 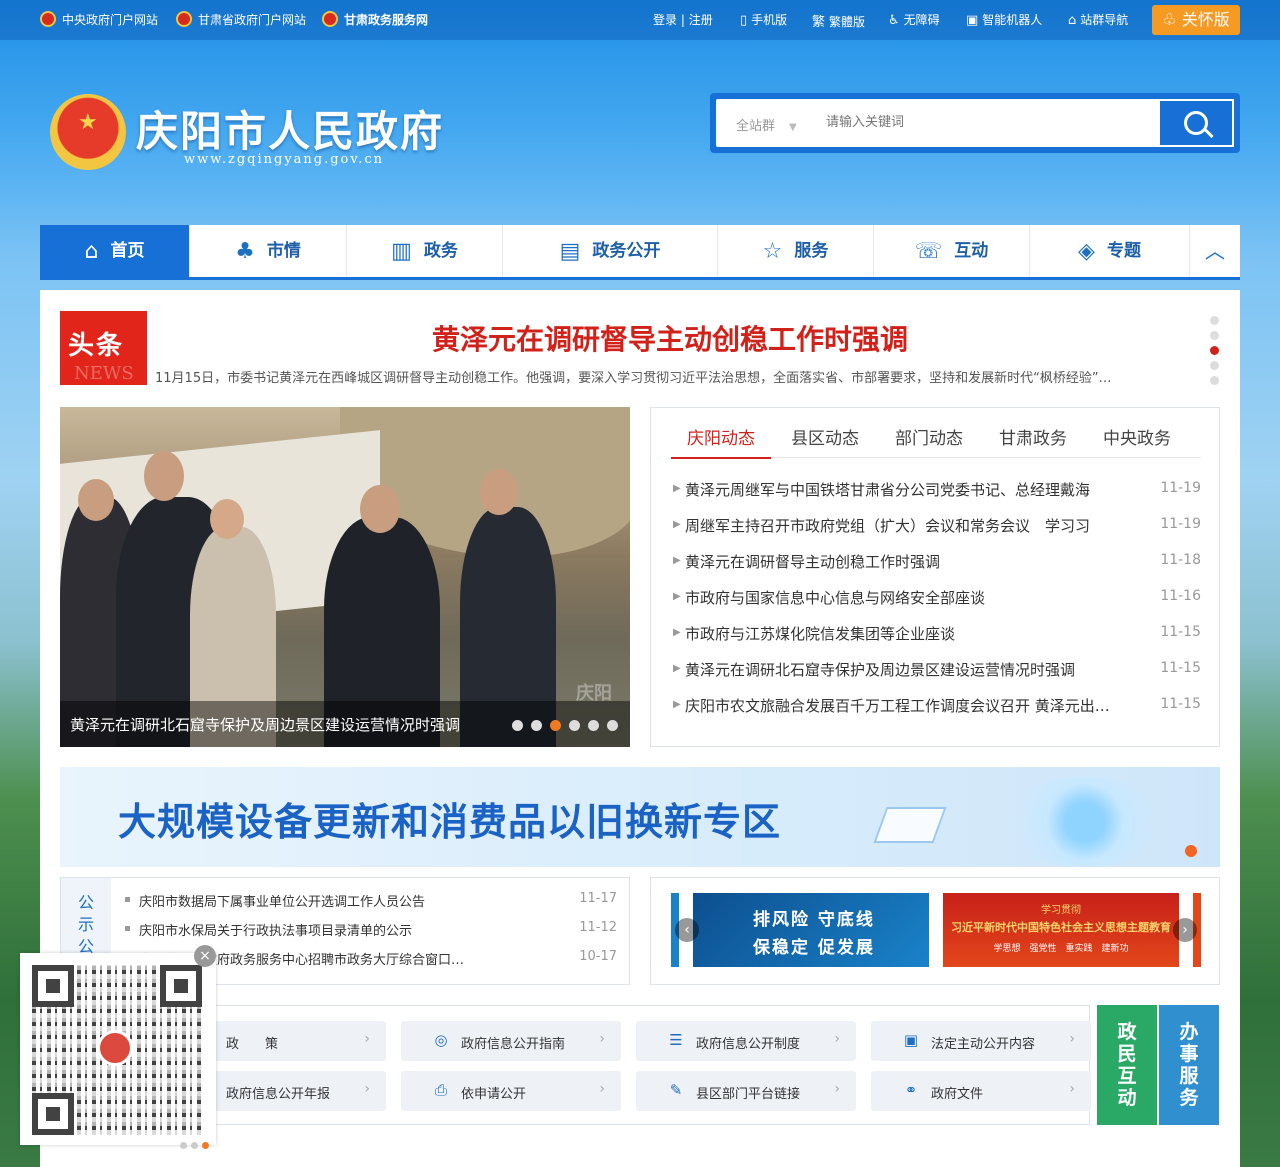 What do you see at coordinates (936, 571) in the screenshot?
I see `list-item: ▶ 黄泽元在调研督导主动创稳工作时强调 11-18` at bounding box center [936, 571].